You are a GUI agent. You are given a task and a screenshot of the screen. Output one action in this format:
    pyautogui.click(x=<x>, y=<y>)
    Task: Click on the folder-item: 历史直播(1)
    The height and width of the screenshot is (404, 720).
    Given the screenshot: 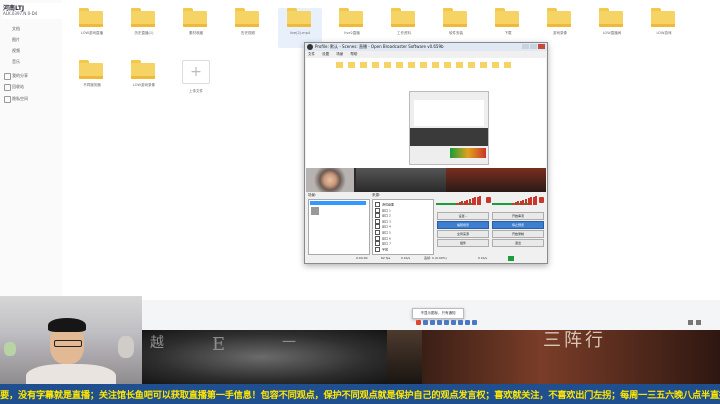 What is the action you would take?
    pyautogui.click(x=144, y=28)
    